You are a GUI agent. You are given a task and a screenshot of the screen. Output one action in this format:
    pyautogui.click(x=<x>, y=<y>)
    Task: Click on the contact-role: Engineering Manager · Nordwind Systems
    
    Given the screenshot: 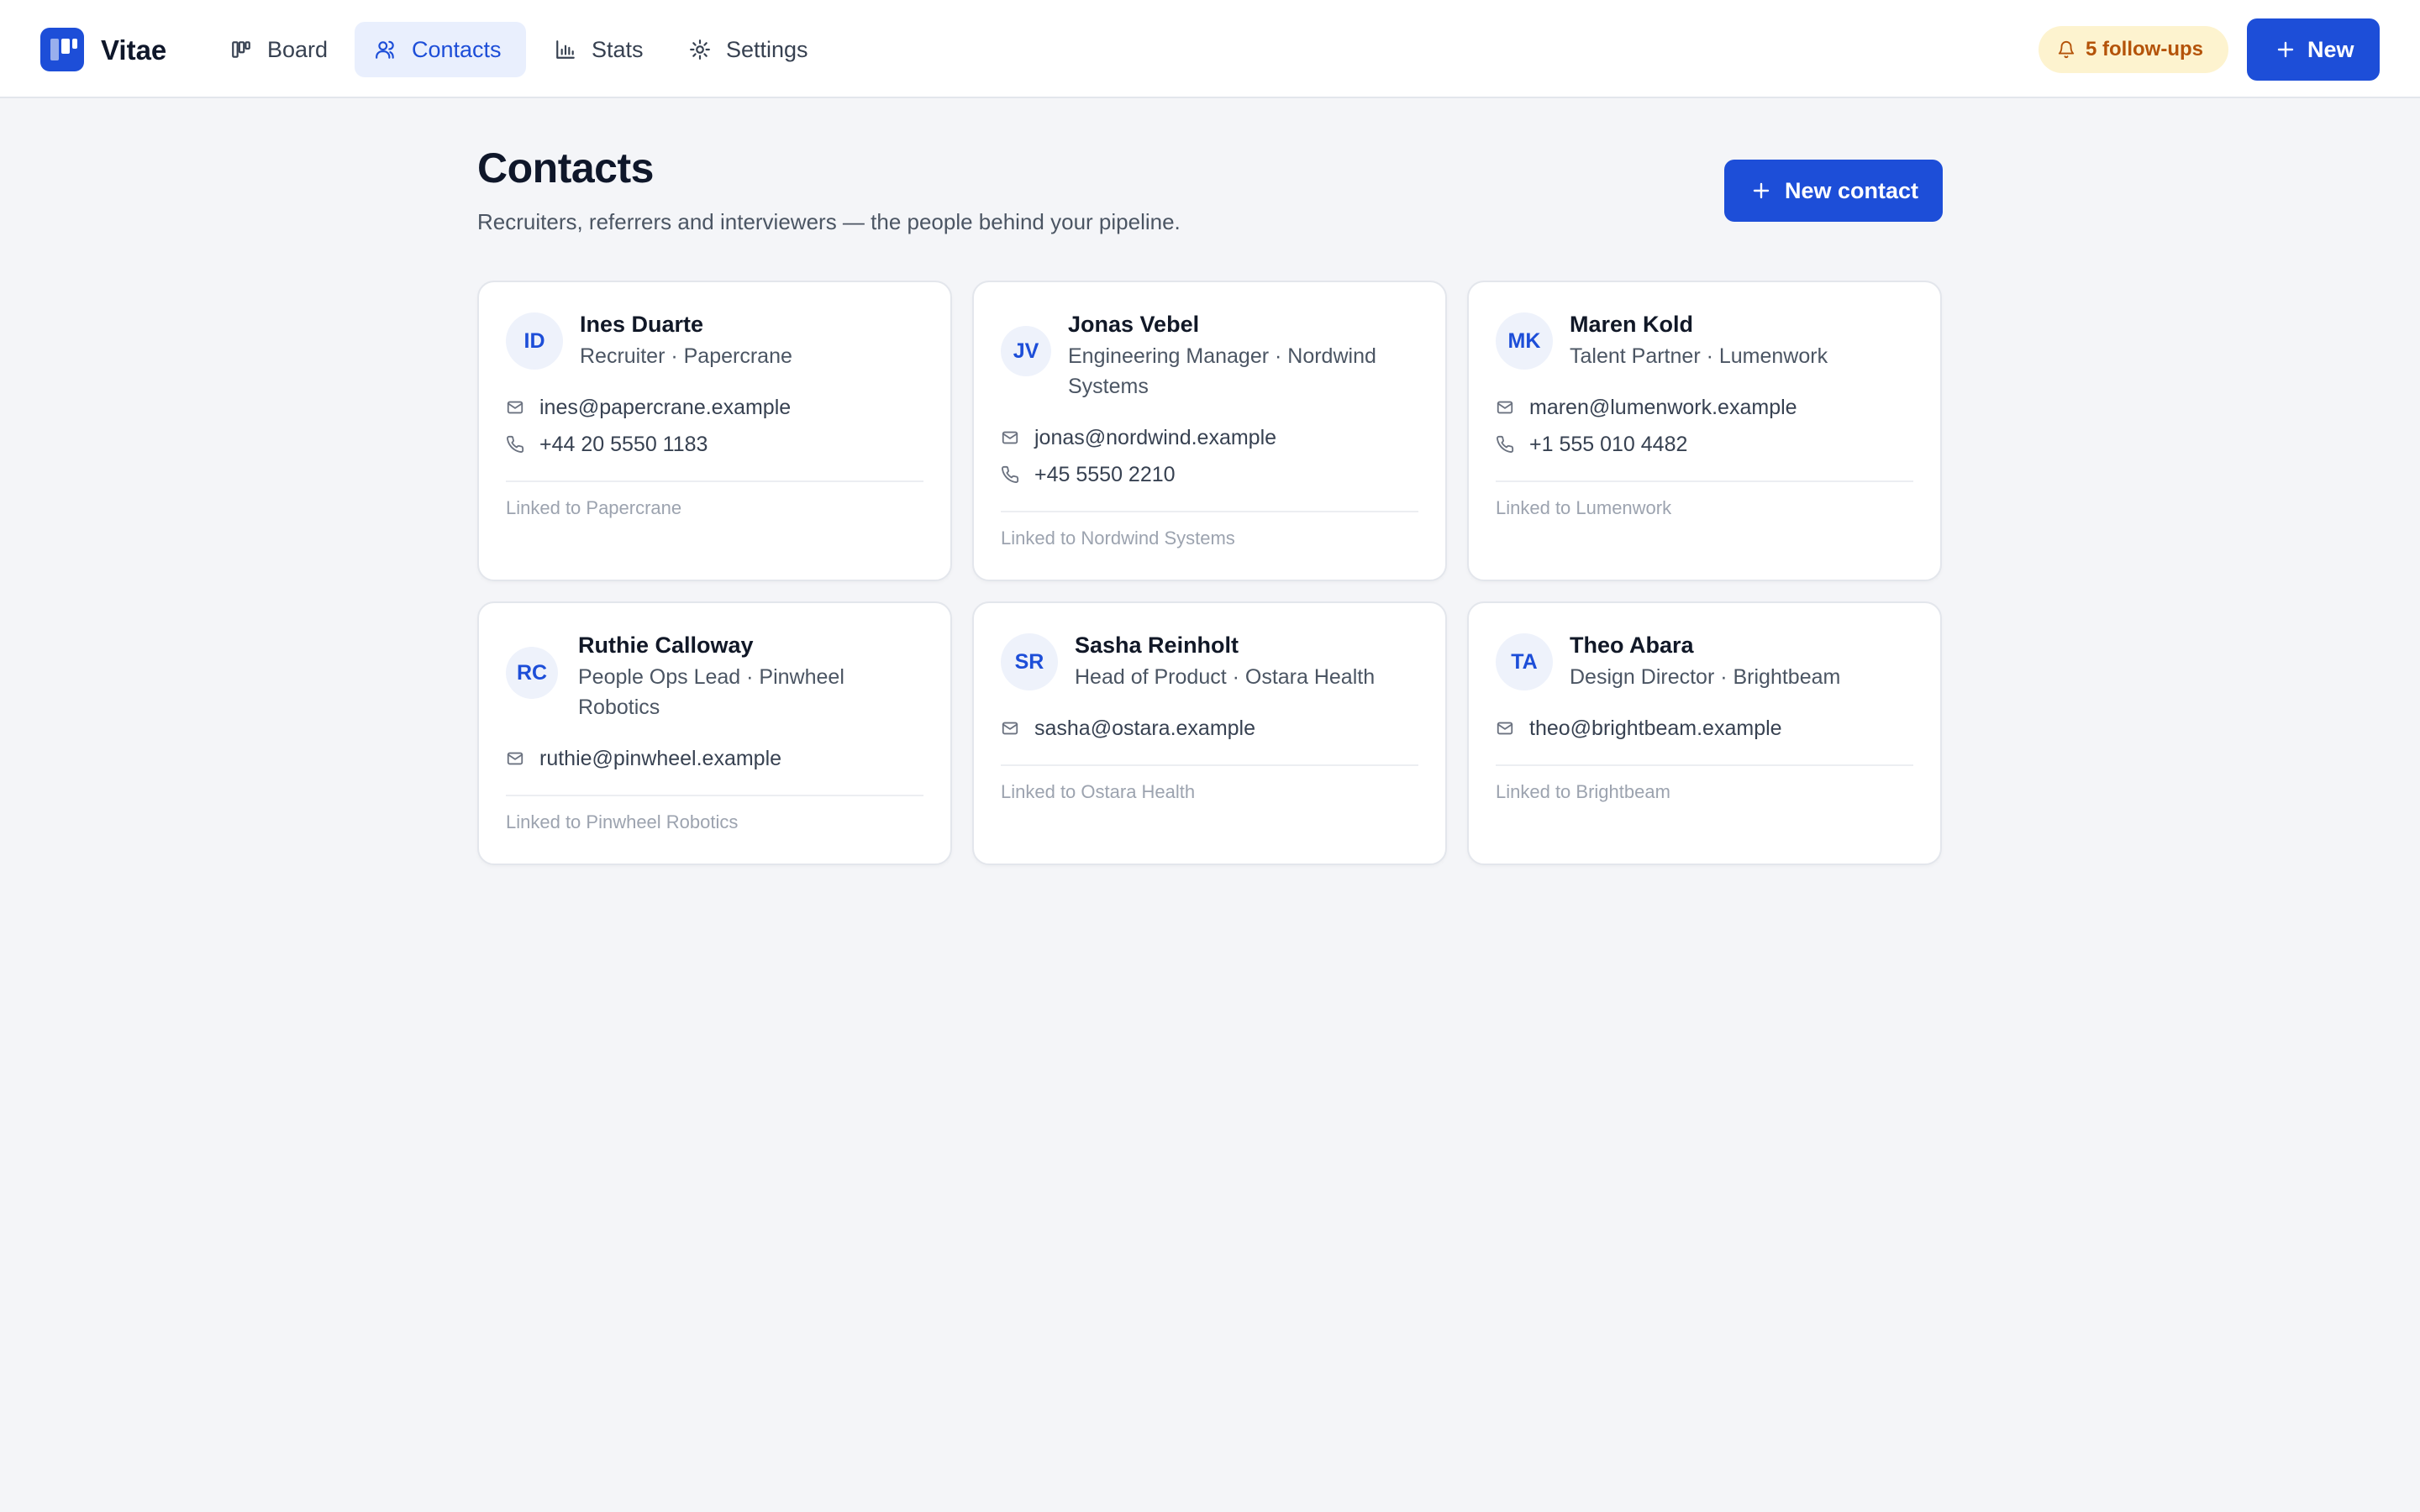 What is the action you would take?
    pyautogui.click(x=1222, y=371)
    